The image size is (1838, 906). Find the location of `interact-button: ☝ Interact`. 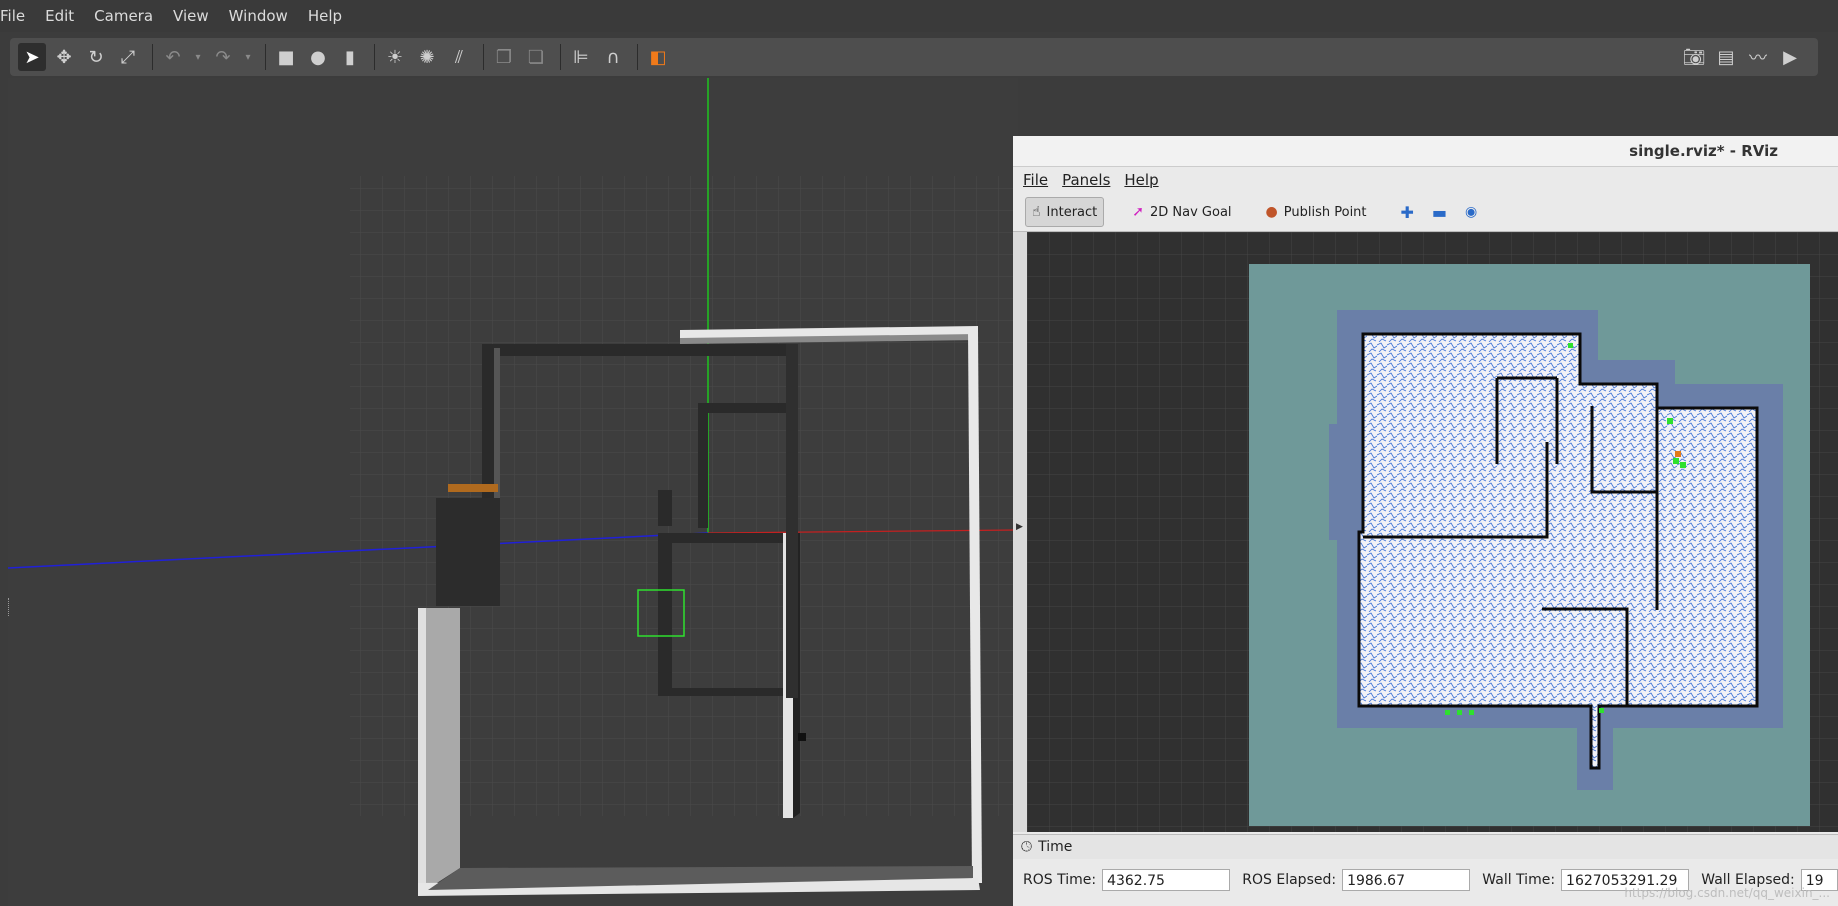

interact-button: ☝ Interact is located at coordinates (1065, 212).